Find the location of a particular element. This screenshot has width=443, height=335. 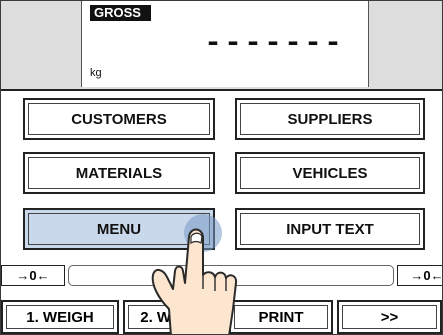

weigh1-button: 1. WEIGH is located at coordinates (60, 317).